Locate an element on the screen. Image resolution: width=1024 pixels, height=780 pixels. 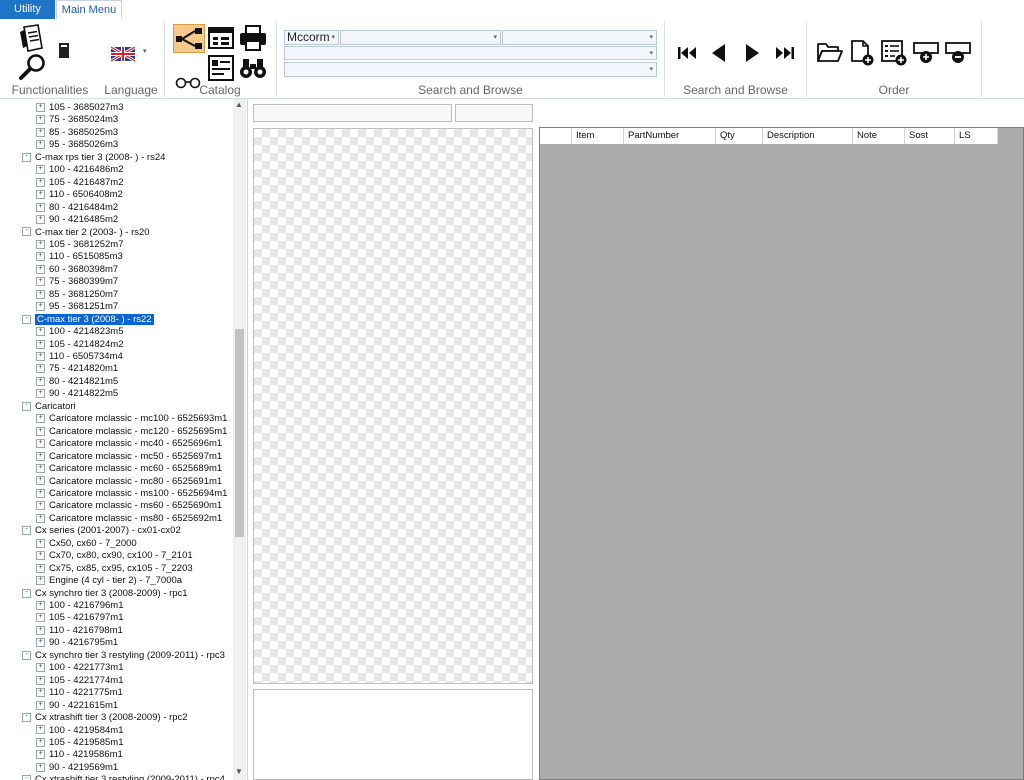
tree-leaf: +105 - 4214824m2 is located at coordinates (79, 345).